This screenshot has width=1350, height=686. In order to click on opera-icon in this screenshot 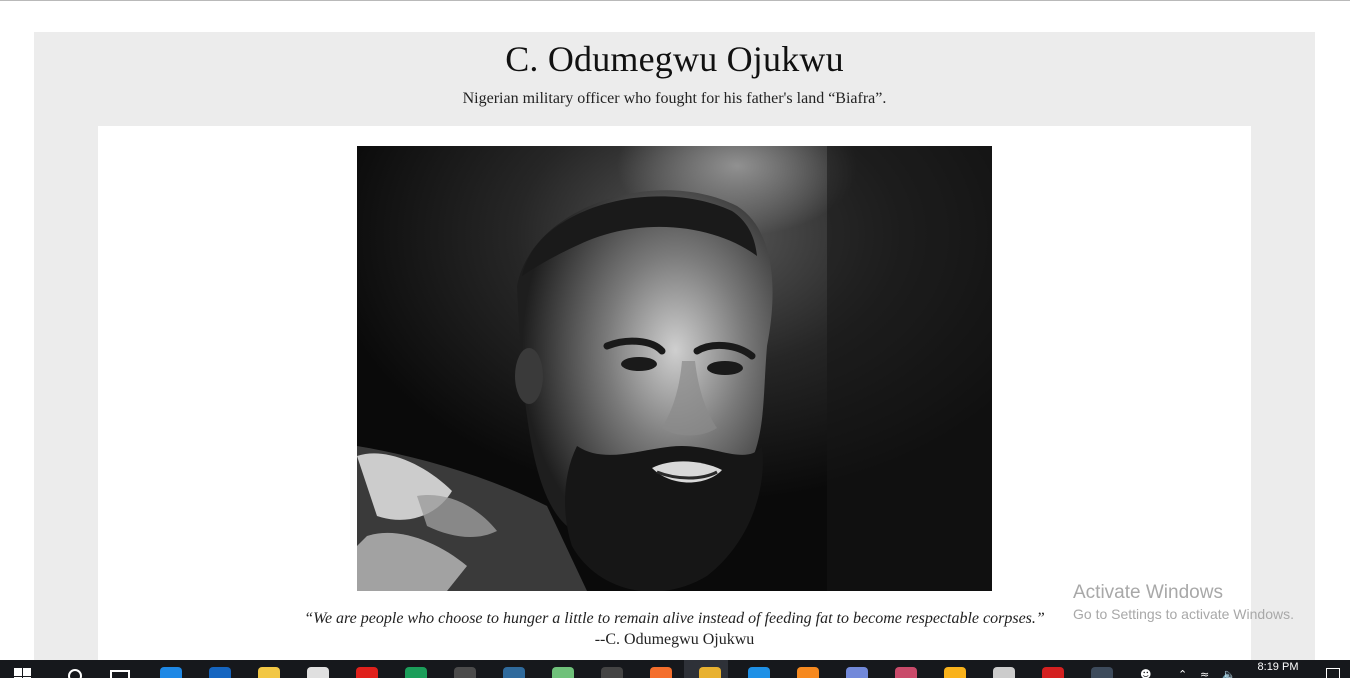, I will do `click(367, 672)`.